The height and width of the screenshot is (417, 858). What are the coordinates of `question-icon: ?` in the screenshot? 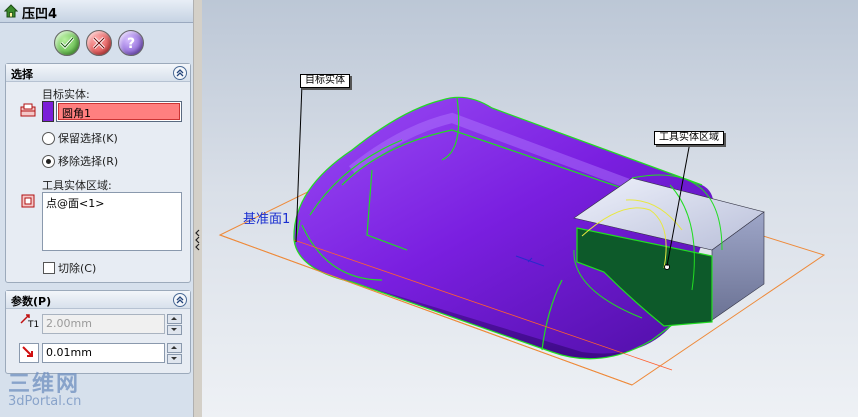 It's located at (131, 43).